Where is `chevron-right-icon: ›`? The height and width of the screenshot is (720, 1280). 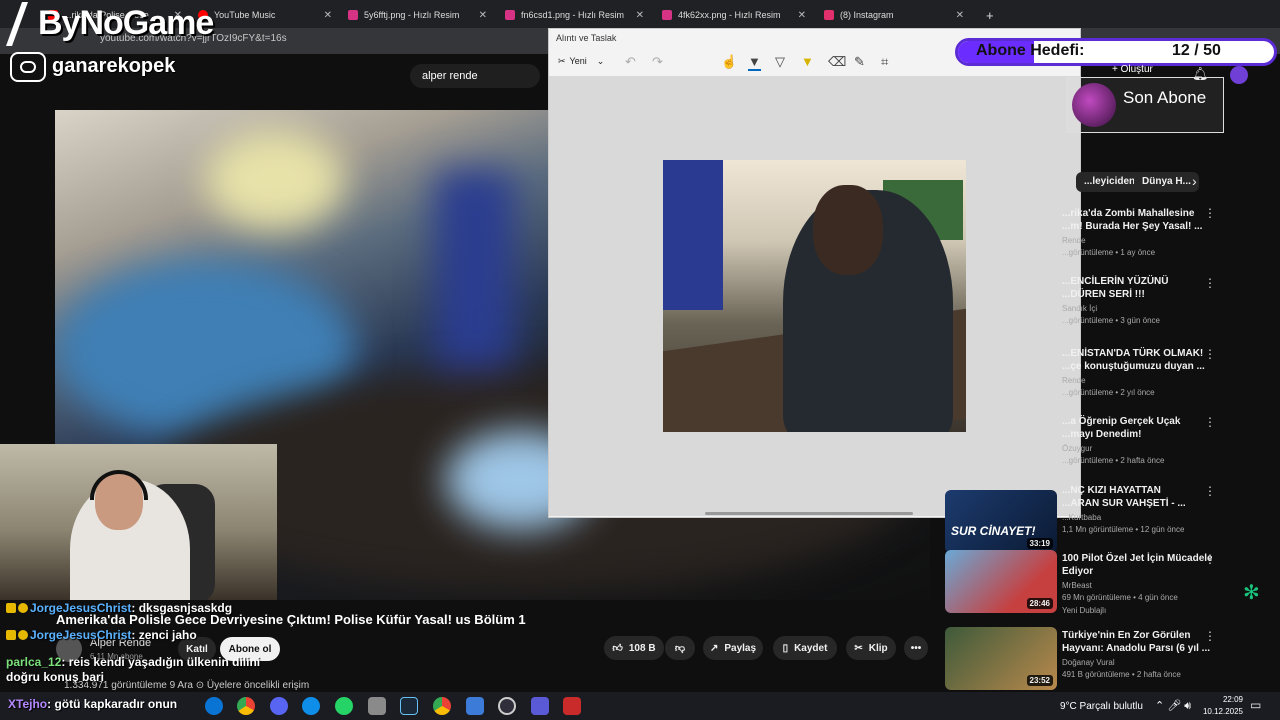 chevron-right-icon: › is located at coordinates (1194, 181).